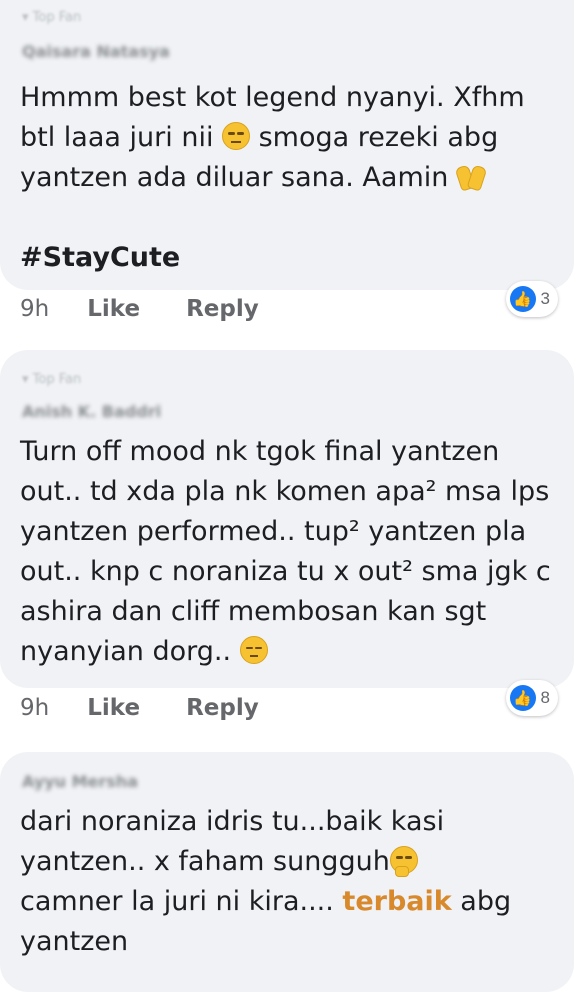  Describe the element at coordinates (471, 178) in the screenshot. I see `open-hands-icon` at that location.